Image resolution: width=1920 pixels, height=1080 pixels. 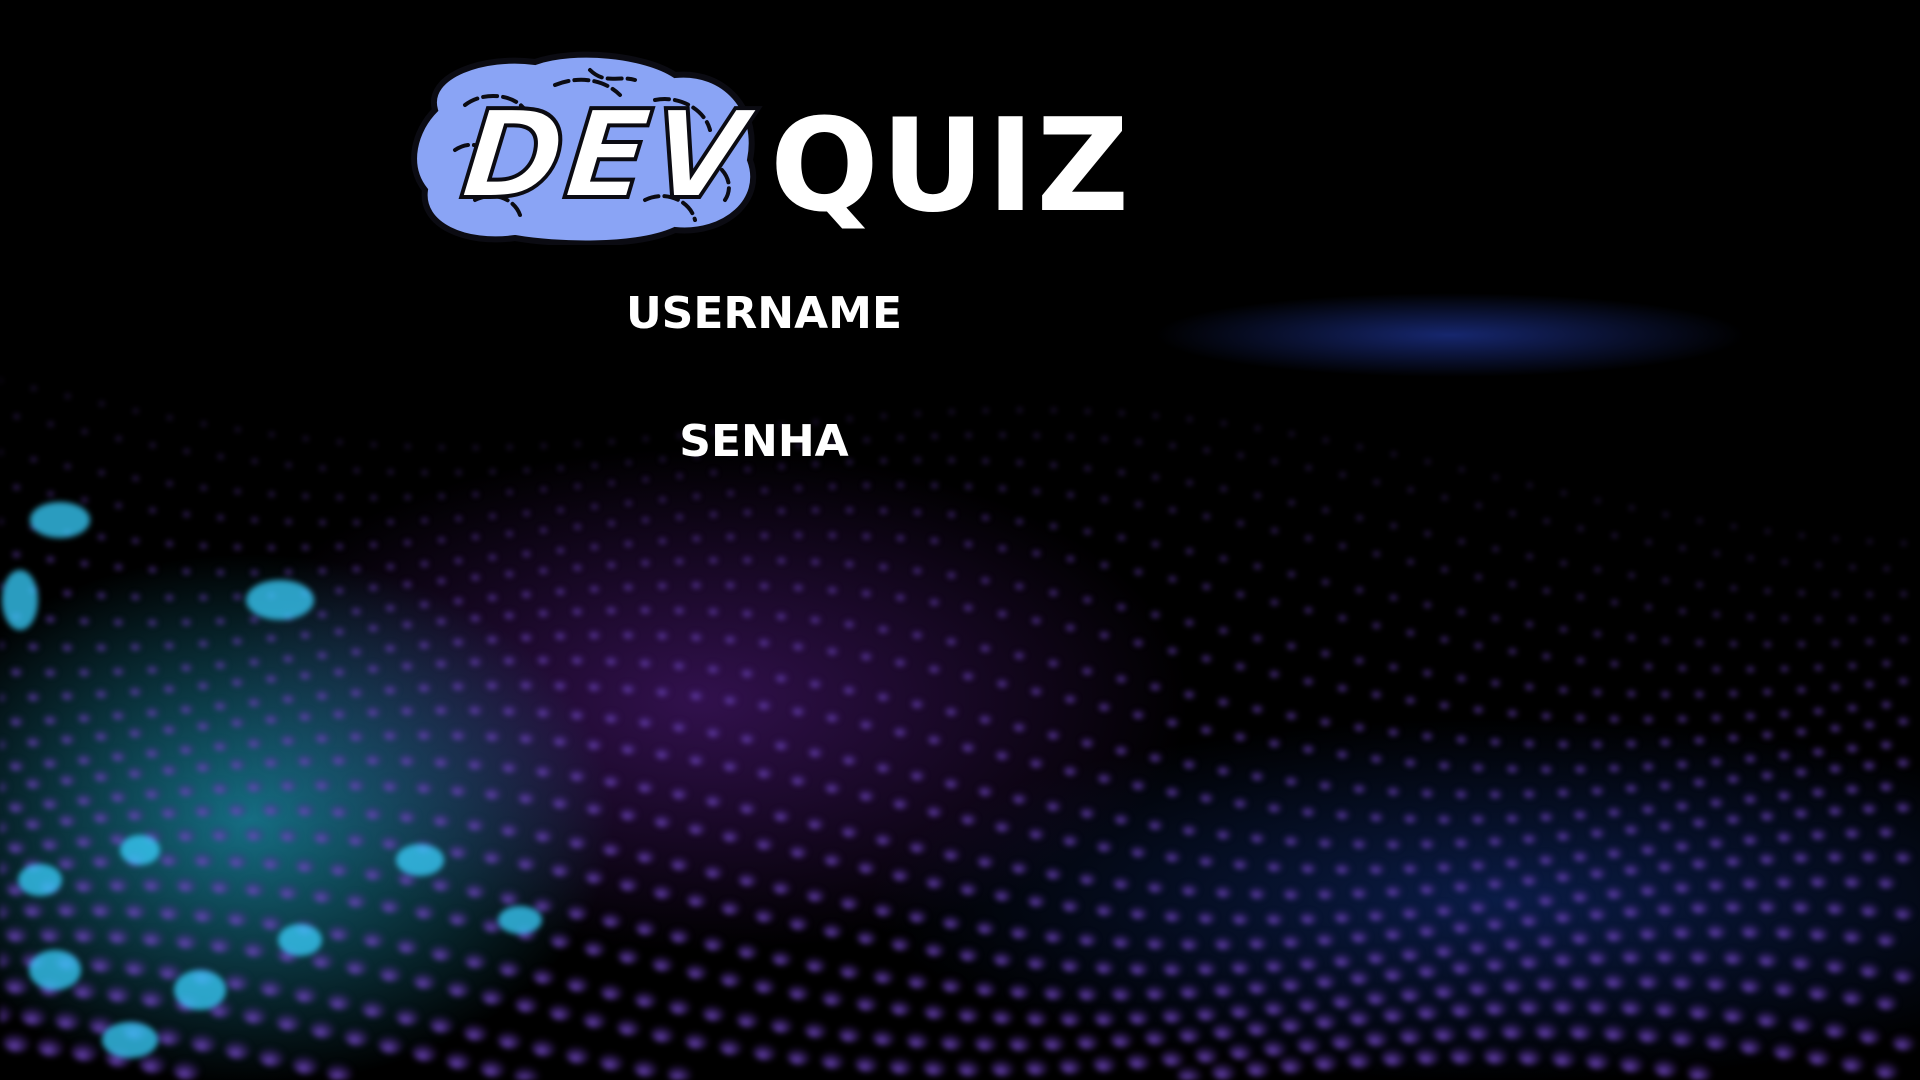 I want to click on username-label: USERNAME, so click(x=764, y=313).